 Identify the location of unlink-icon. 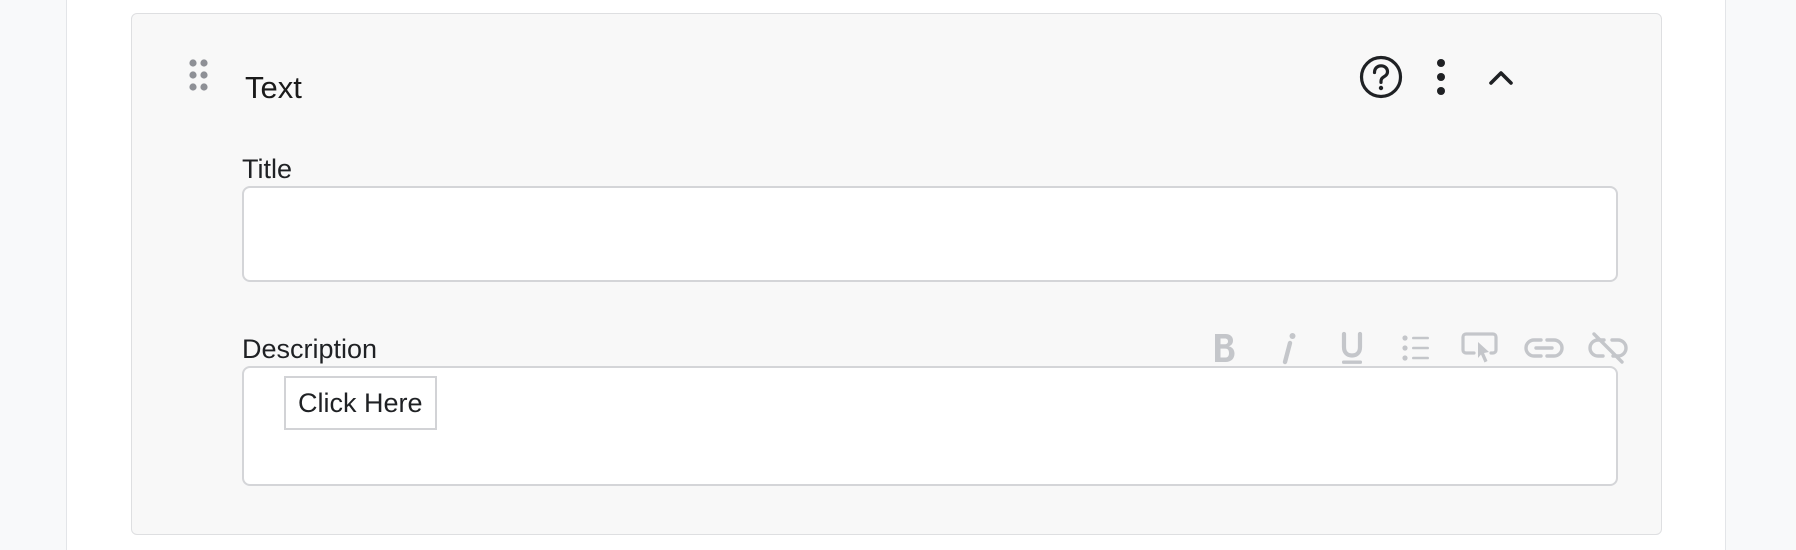
(1608, 348).